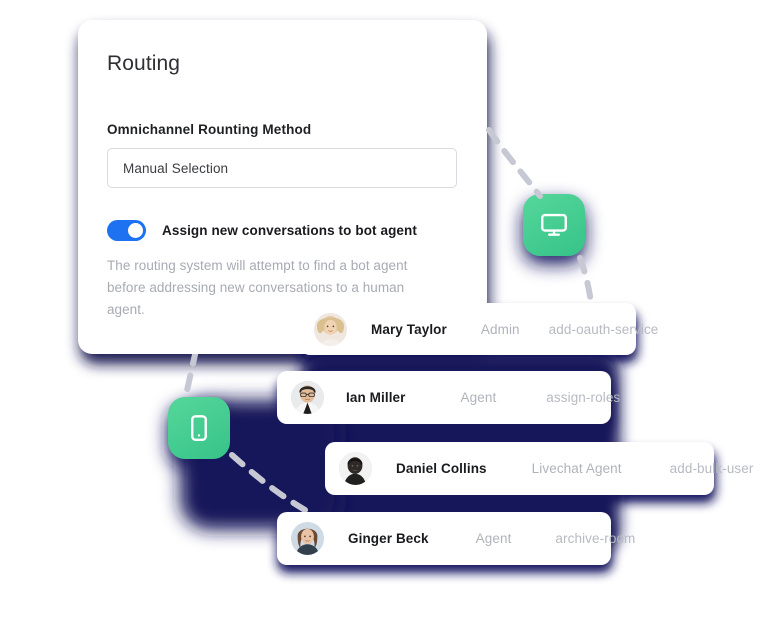  I want to click on user-permission: add-bulk-user, so click(711, 468).